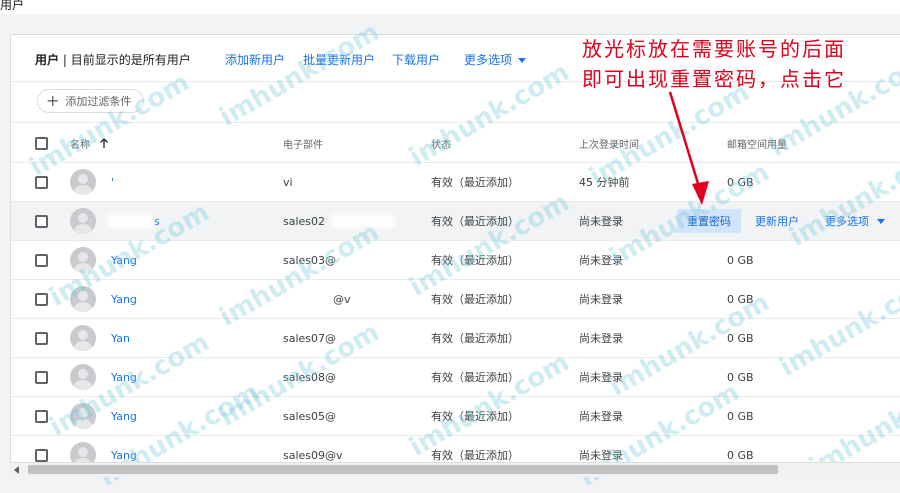  Describe the element at coordinates (303, 143) in the screenshot. I see `col-email: 电子部件` at that location.